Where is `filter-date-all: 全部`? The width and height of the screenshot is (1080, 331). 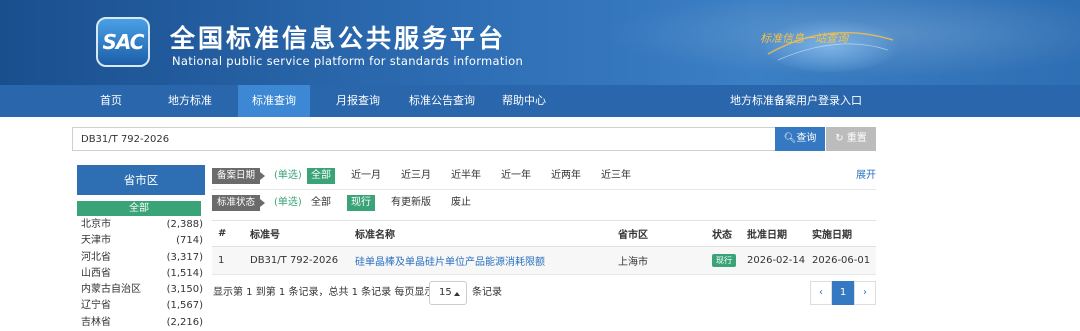 filter-date-all: 全部 is located at coordinates (321, 176).